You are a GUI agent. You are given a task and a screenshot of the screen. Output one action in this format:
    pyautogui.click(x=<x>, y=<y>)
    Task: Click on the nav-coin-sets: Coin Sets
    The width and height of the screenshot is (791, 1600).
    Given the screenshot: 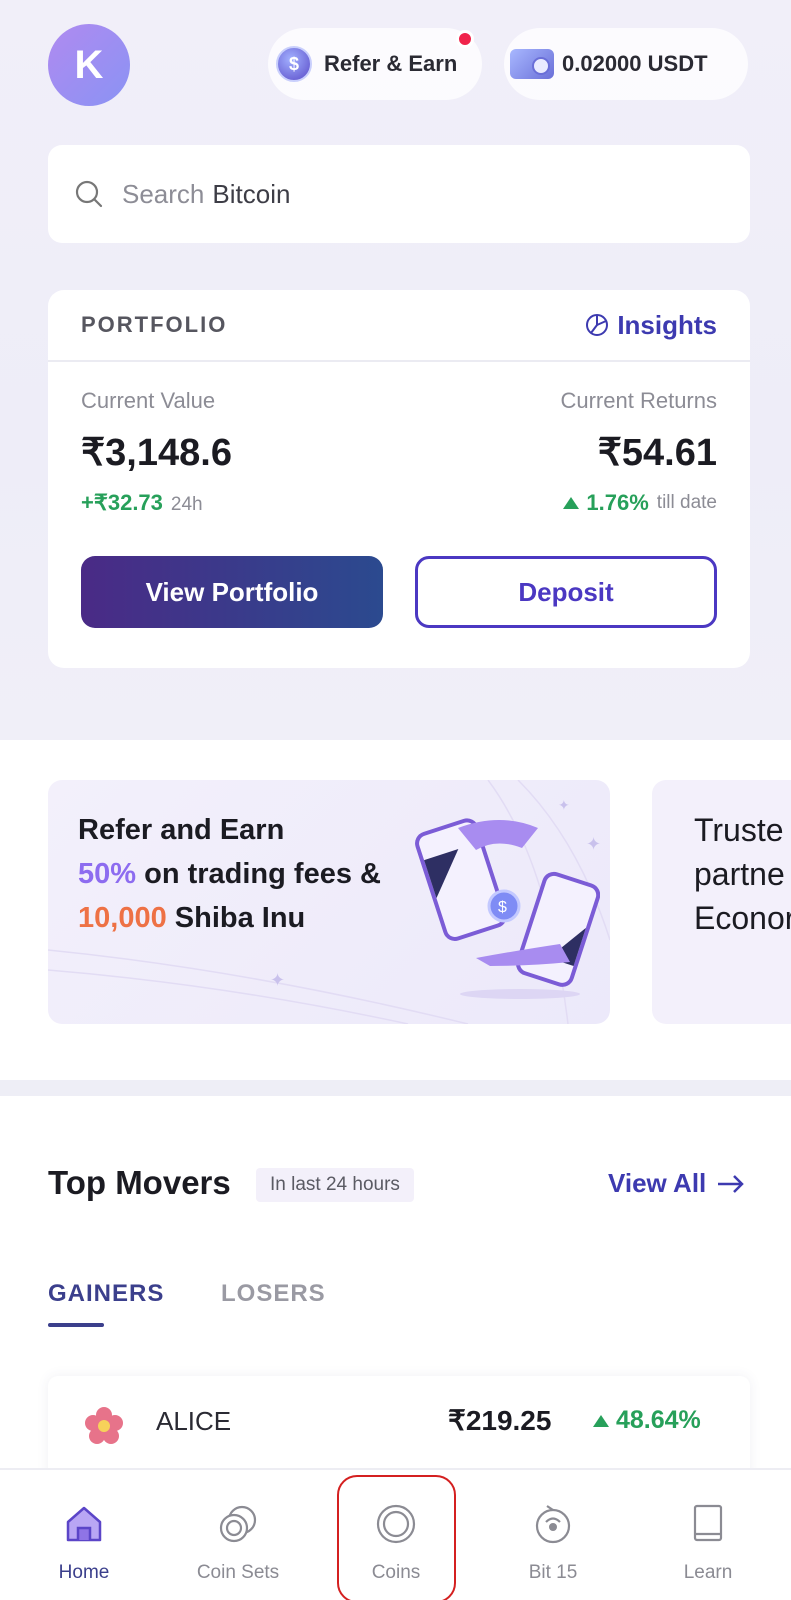 What is the action you would take?
    pyautogui.click(x=238, y=1535)
    